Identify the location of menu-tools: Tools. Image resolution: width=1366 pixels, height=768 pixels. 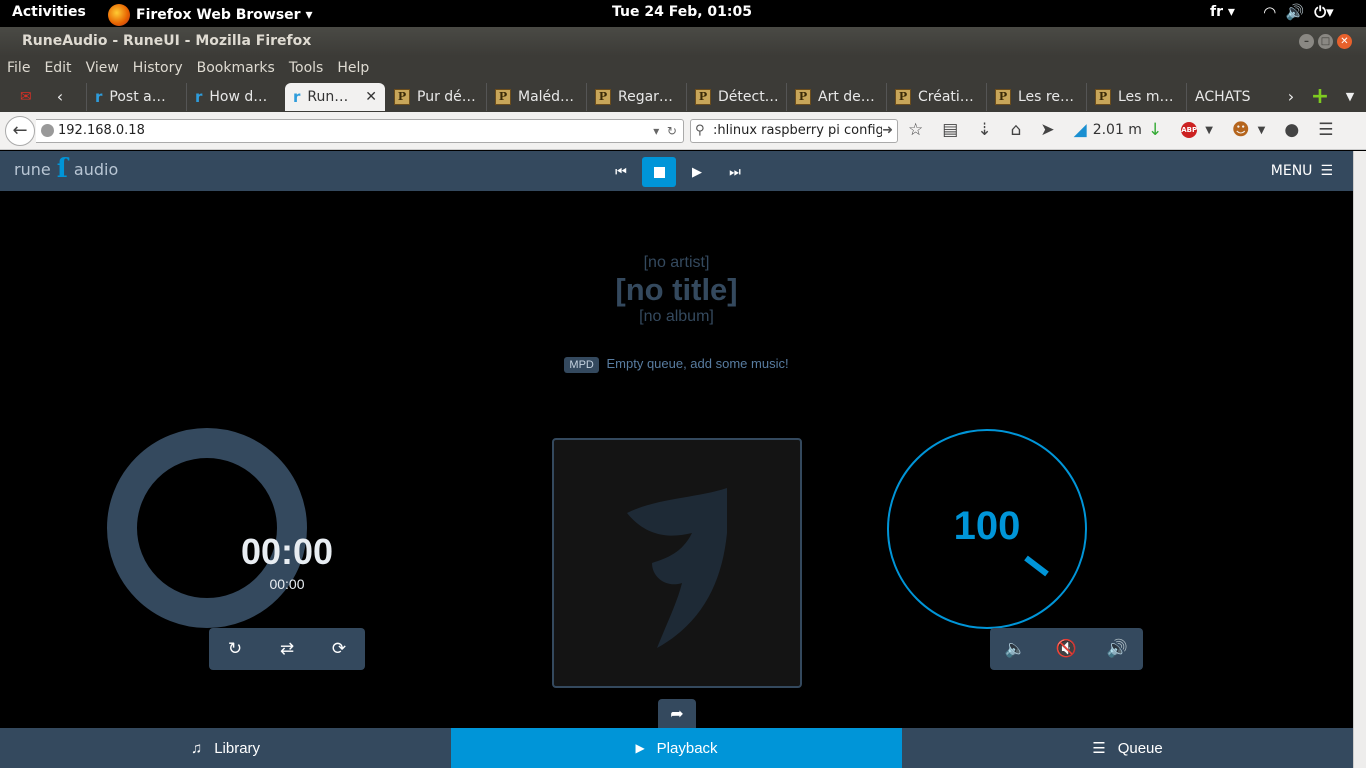
(306, 68).